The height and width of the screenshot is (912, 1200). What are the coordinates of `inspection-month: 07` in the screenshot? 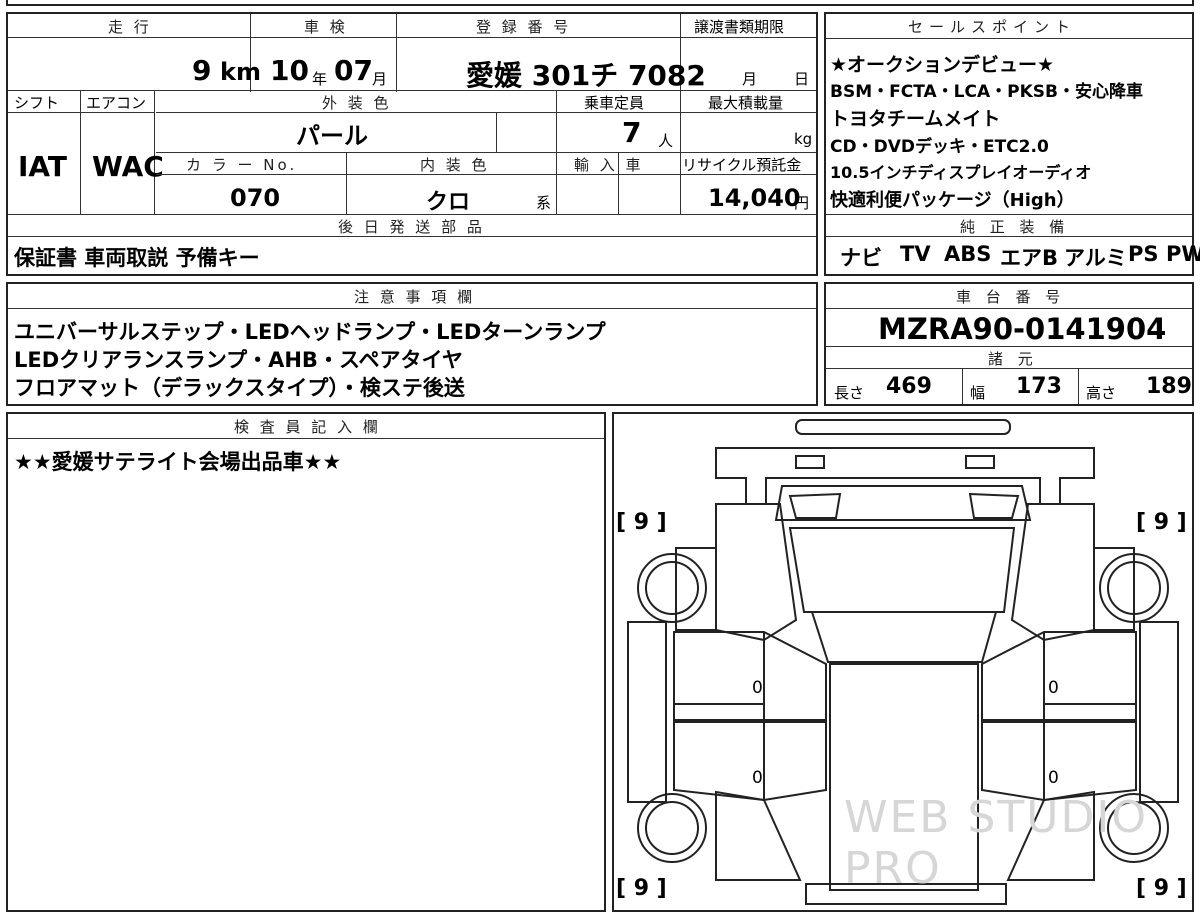 It's located at (353, 70).